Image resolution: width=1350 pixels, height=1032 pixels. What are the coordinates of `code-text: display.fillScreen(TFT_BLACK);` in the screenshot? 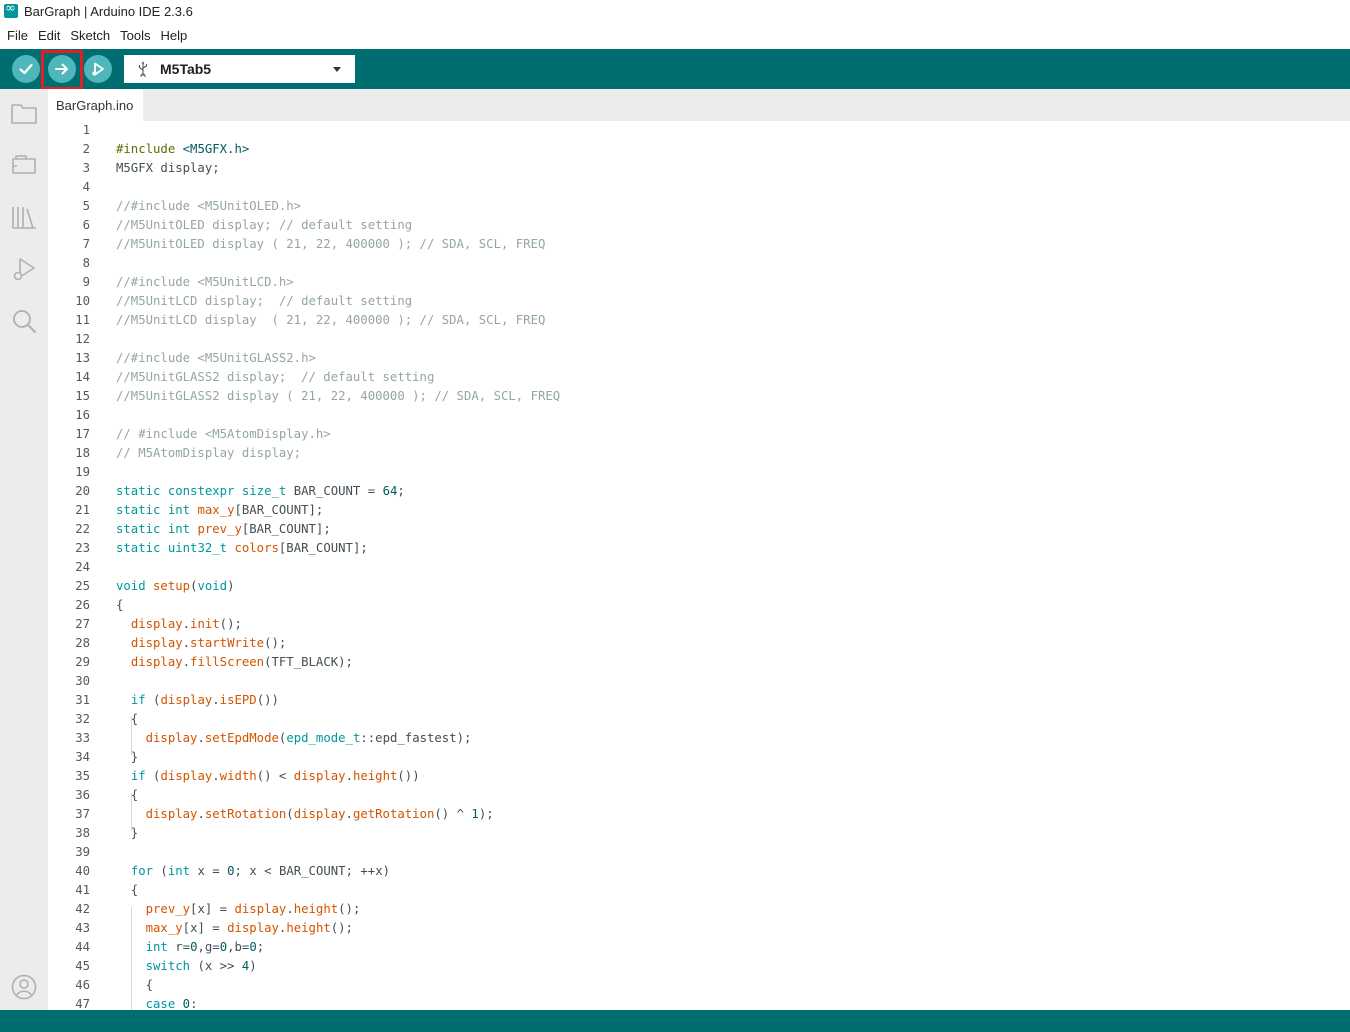 It's located at (241, 662).